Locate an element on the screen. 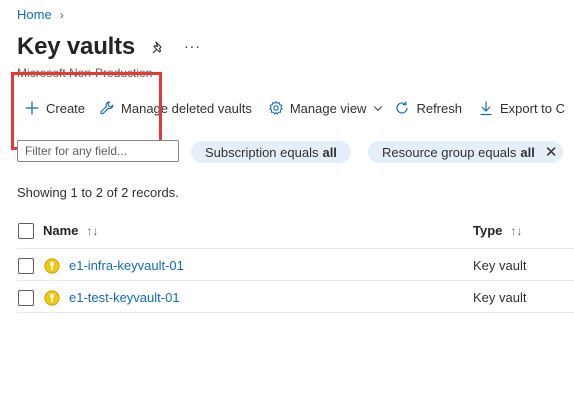 The image size is (574, 408). filter-input is located at coordinates (98, 151).